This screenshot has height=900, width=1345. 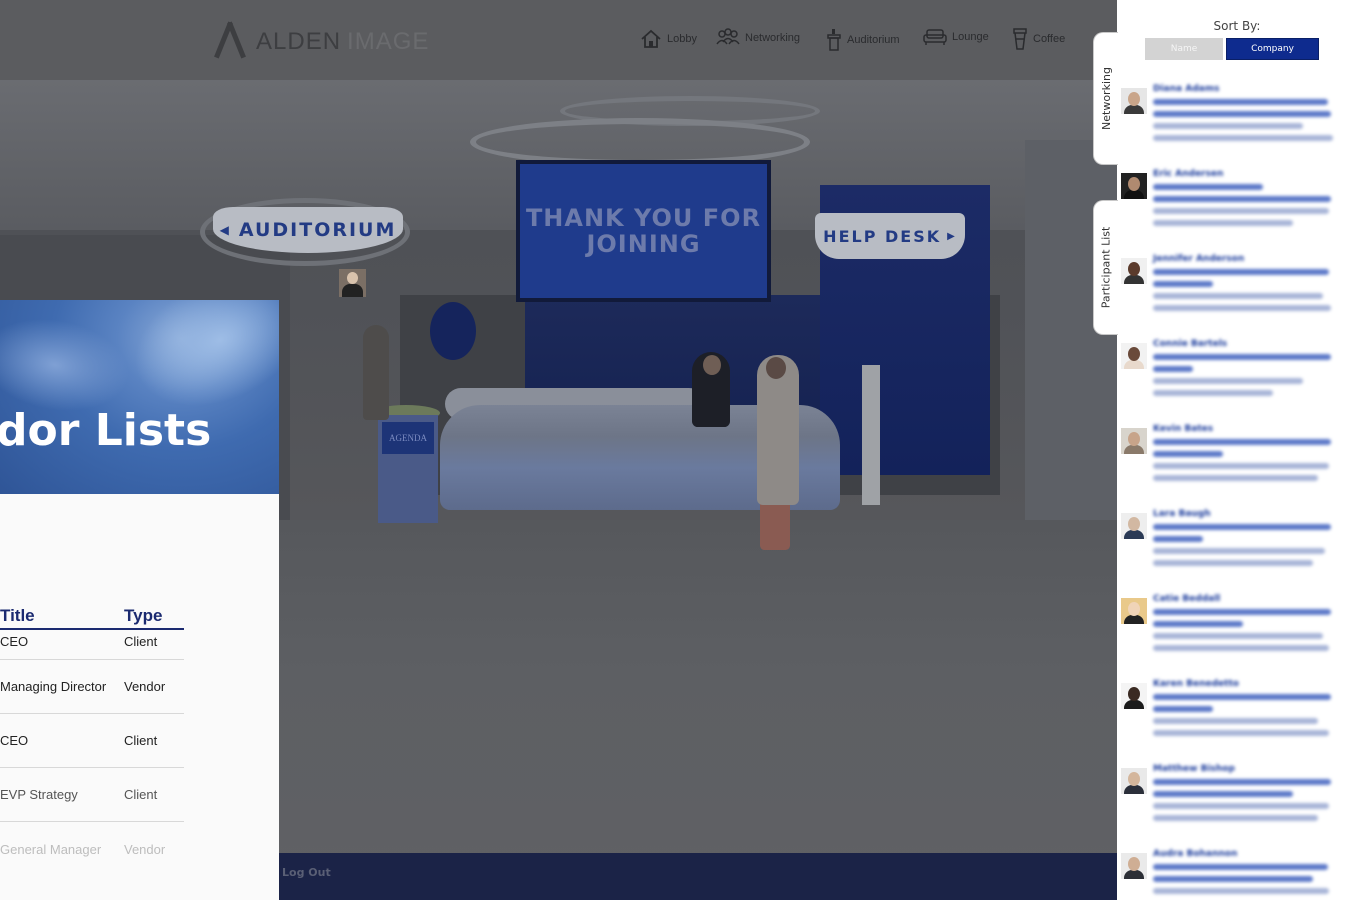 What do you see at coordinates (317, 230) in the screenshot?
I see `auditorium-sign-label: AUDITORIUM` at bounding box center [317, 230].